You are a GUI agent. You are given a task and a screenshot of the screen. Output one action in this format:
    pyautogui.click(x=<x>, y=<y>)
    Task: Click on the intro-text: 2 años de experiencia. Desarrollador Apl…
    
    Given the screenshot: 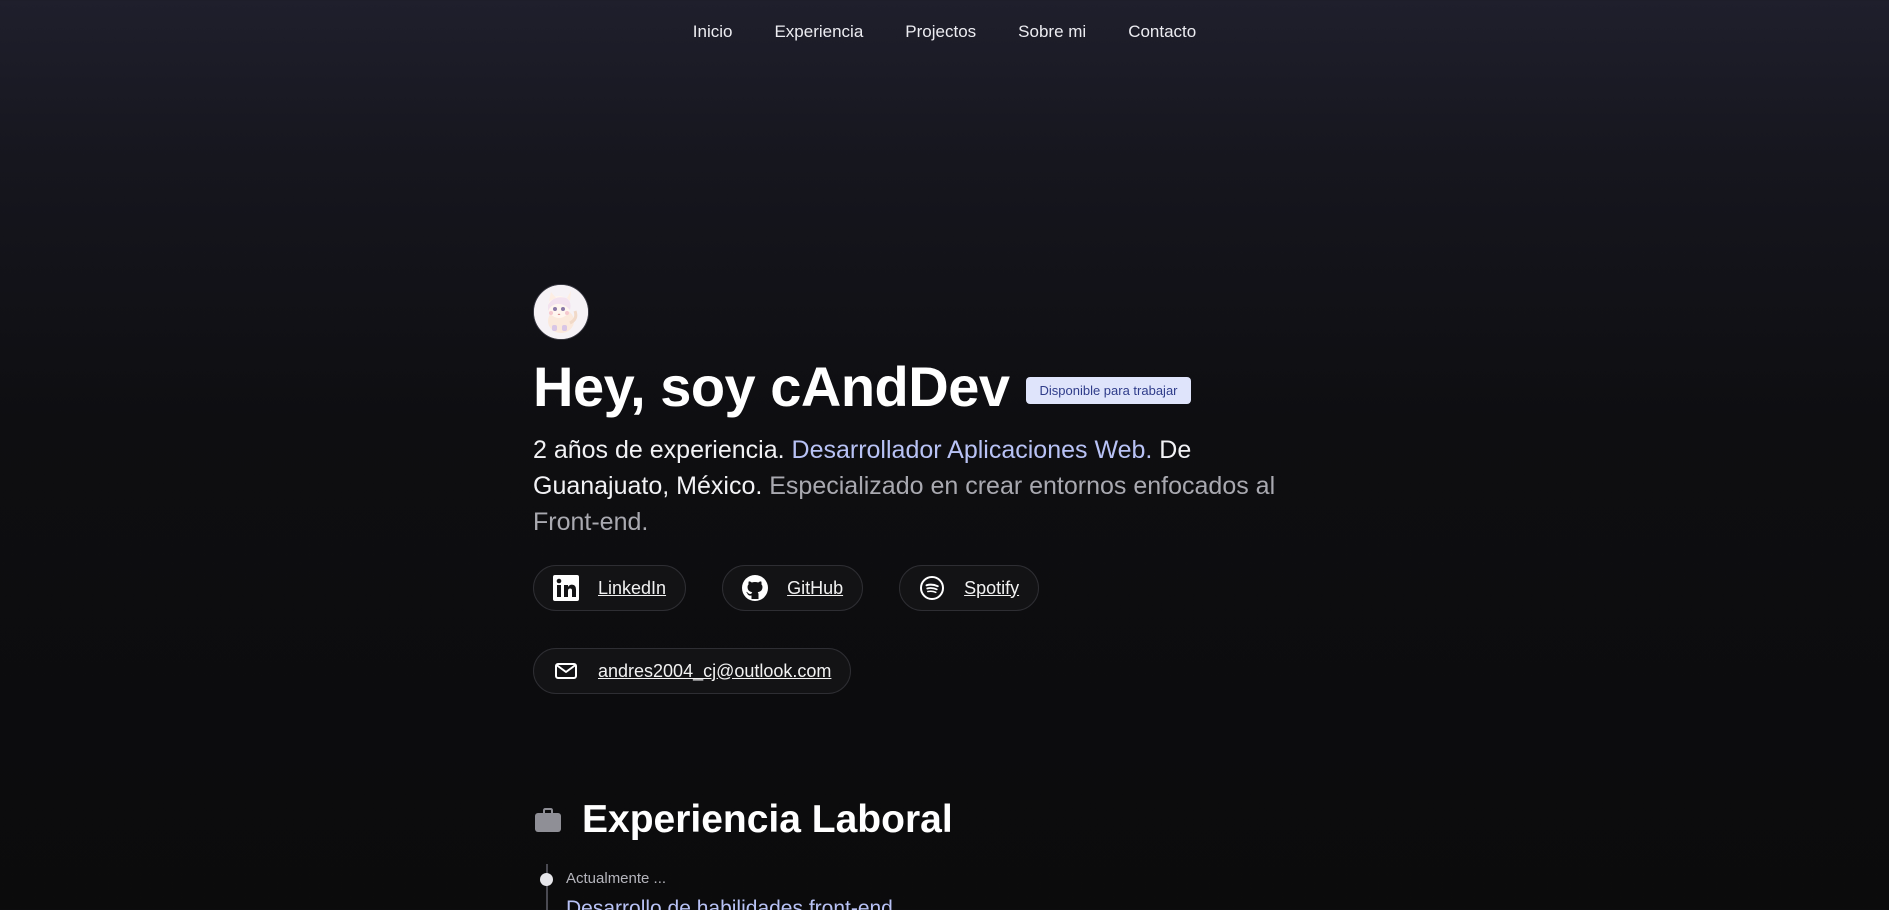 What is the action you would take?
    pyautogui.click(x=933, y=486)
    